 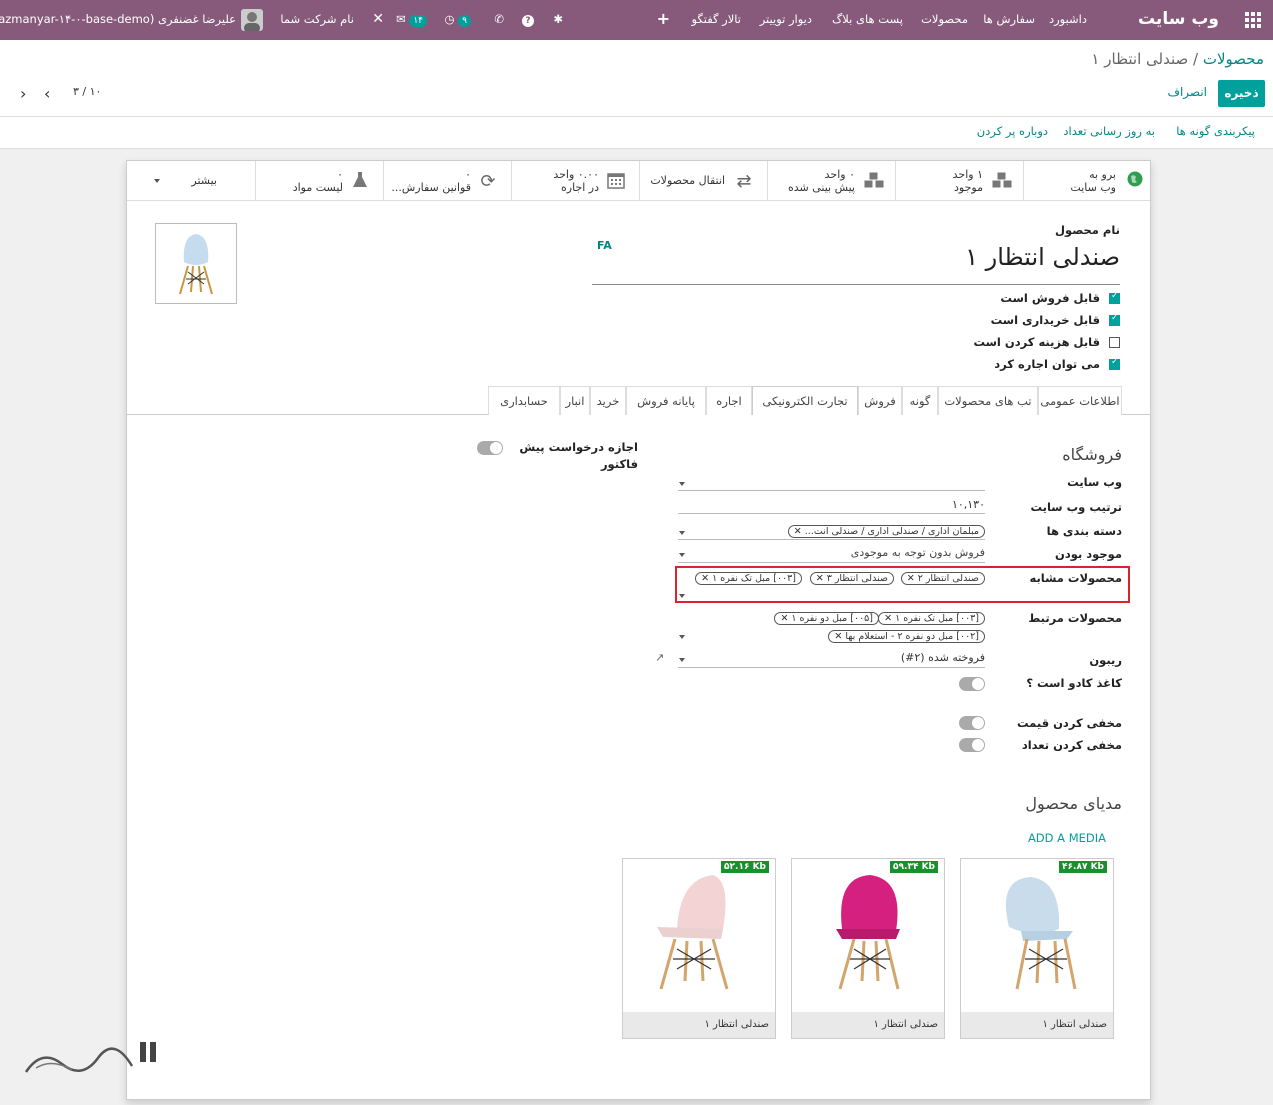 I want to click on smart-button-more: بیشتر, so click(x=191, y=181).